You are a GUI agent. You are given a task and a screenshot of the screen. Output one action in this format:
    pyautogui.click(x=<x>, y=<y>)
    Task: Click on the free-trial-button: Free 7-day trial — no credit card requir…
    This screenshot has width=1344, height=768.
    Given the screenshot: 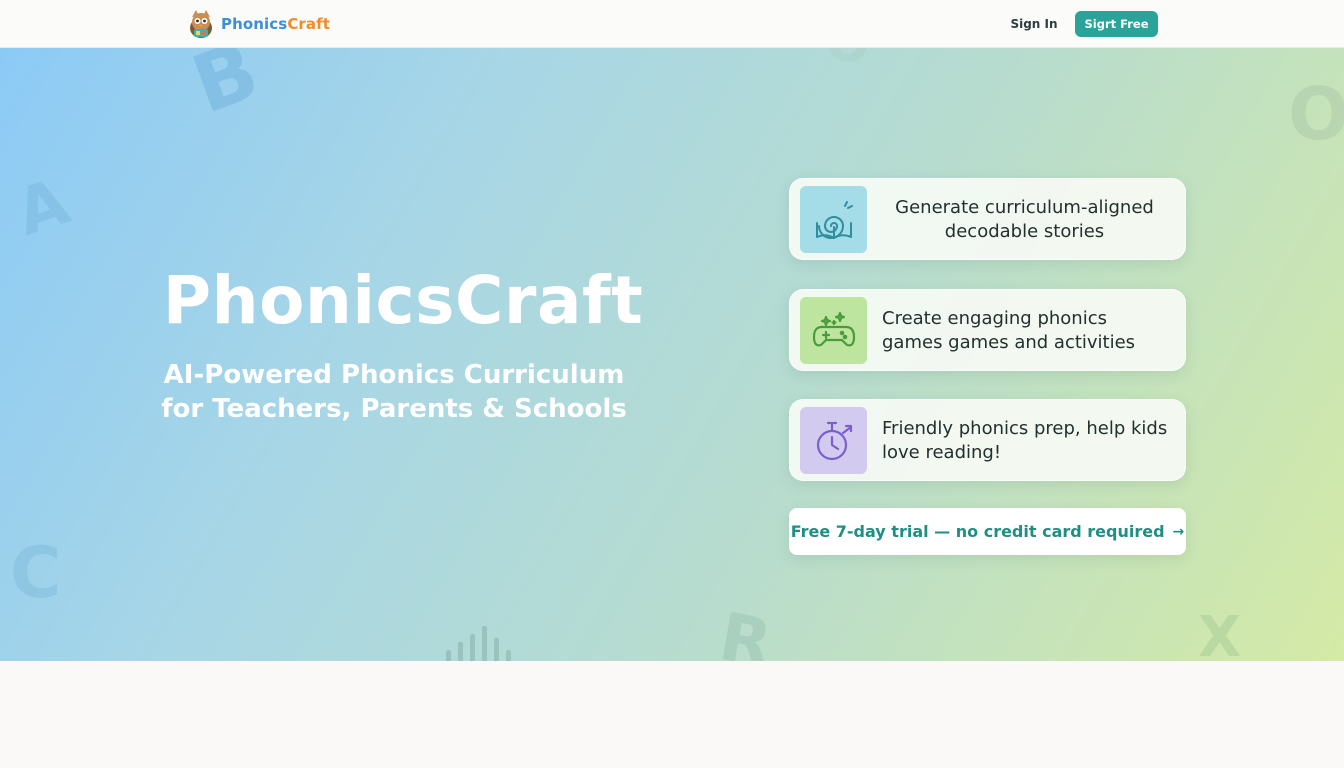 What is the action you would take?
    pyautogui.click(x=987, y=531)
    